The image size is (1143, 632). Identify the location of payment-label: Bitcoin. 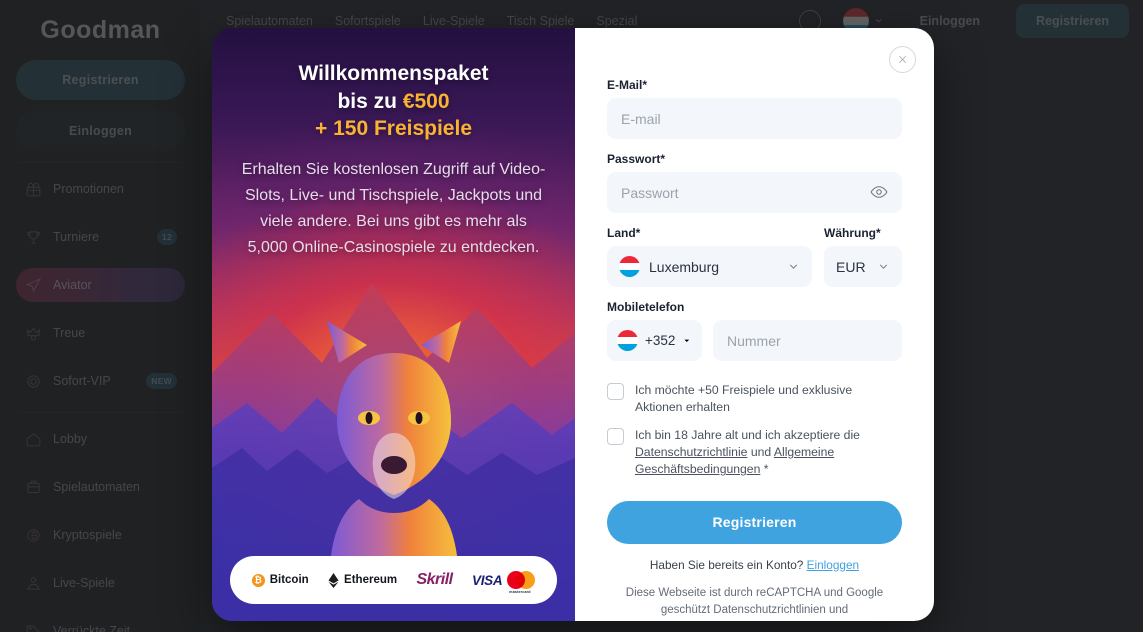
(289, 580).